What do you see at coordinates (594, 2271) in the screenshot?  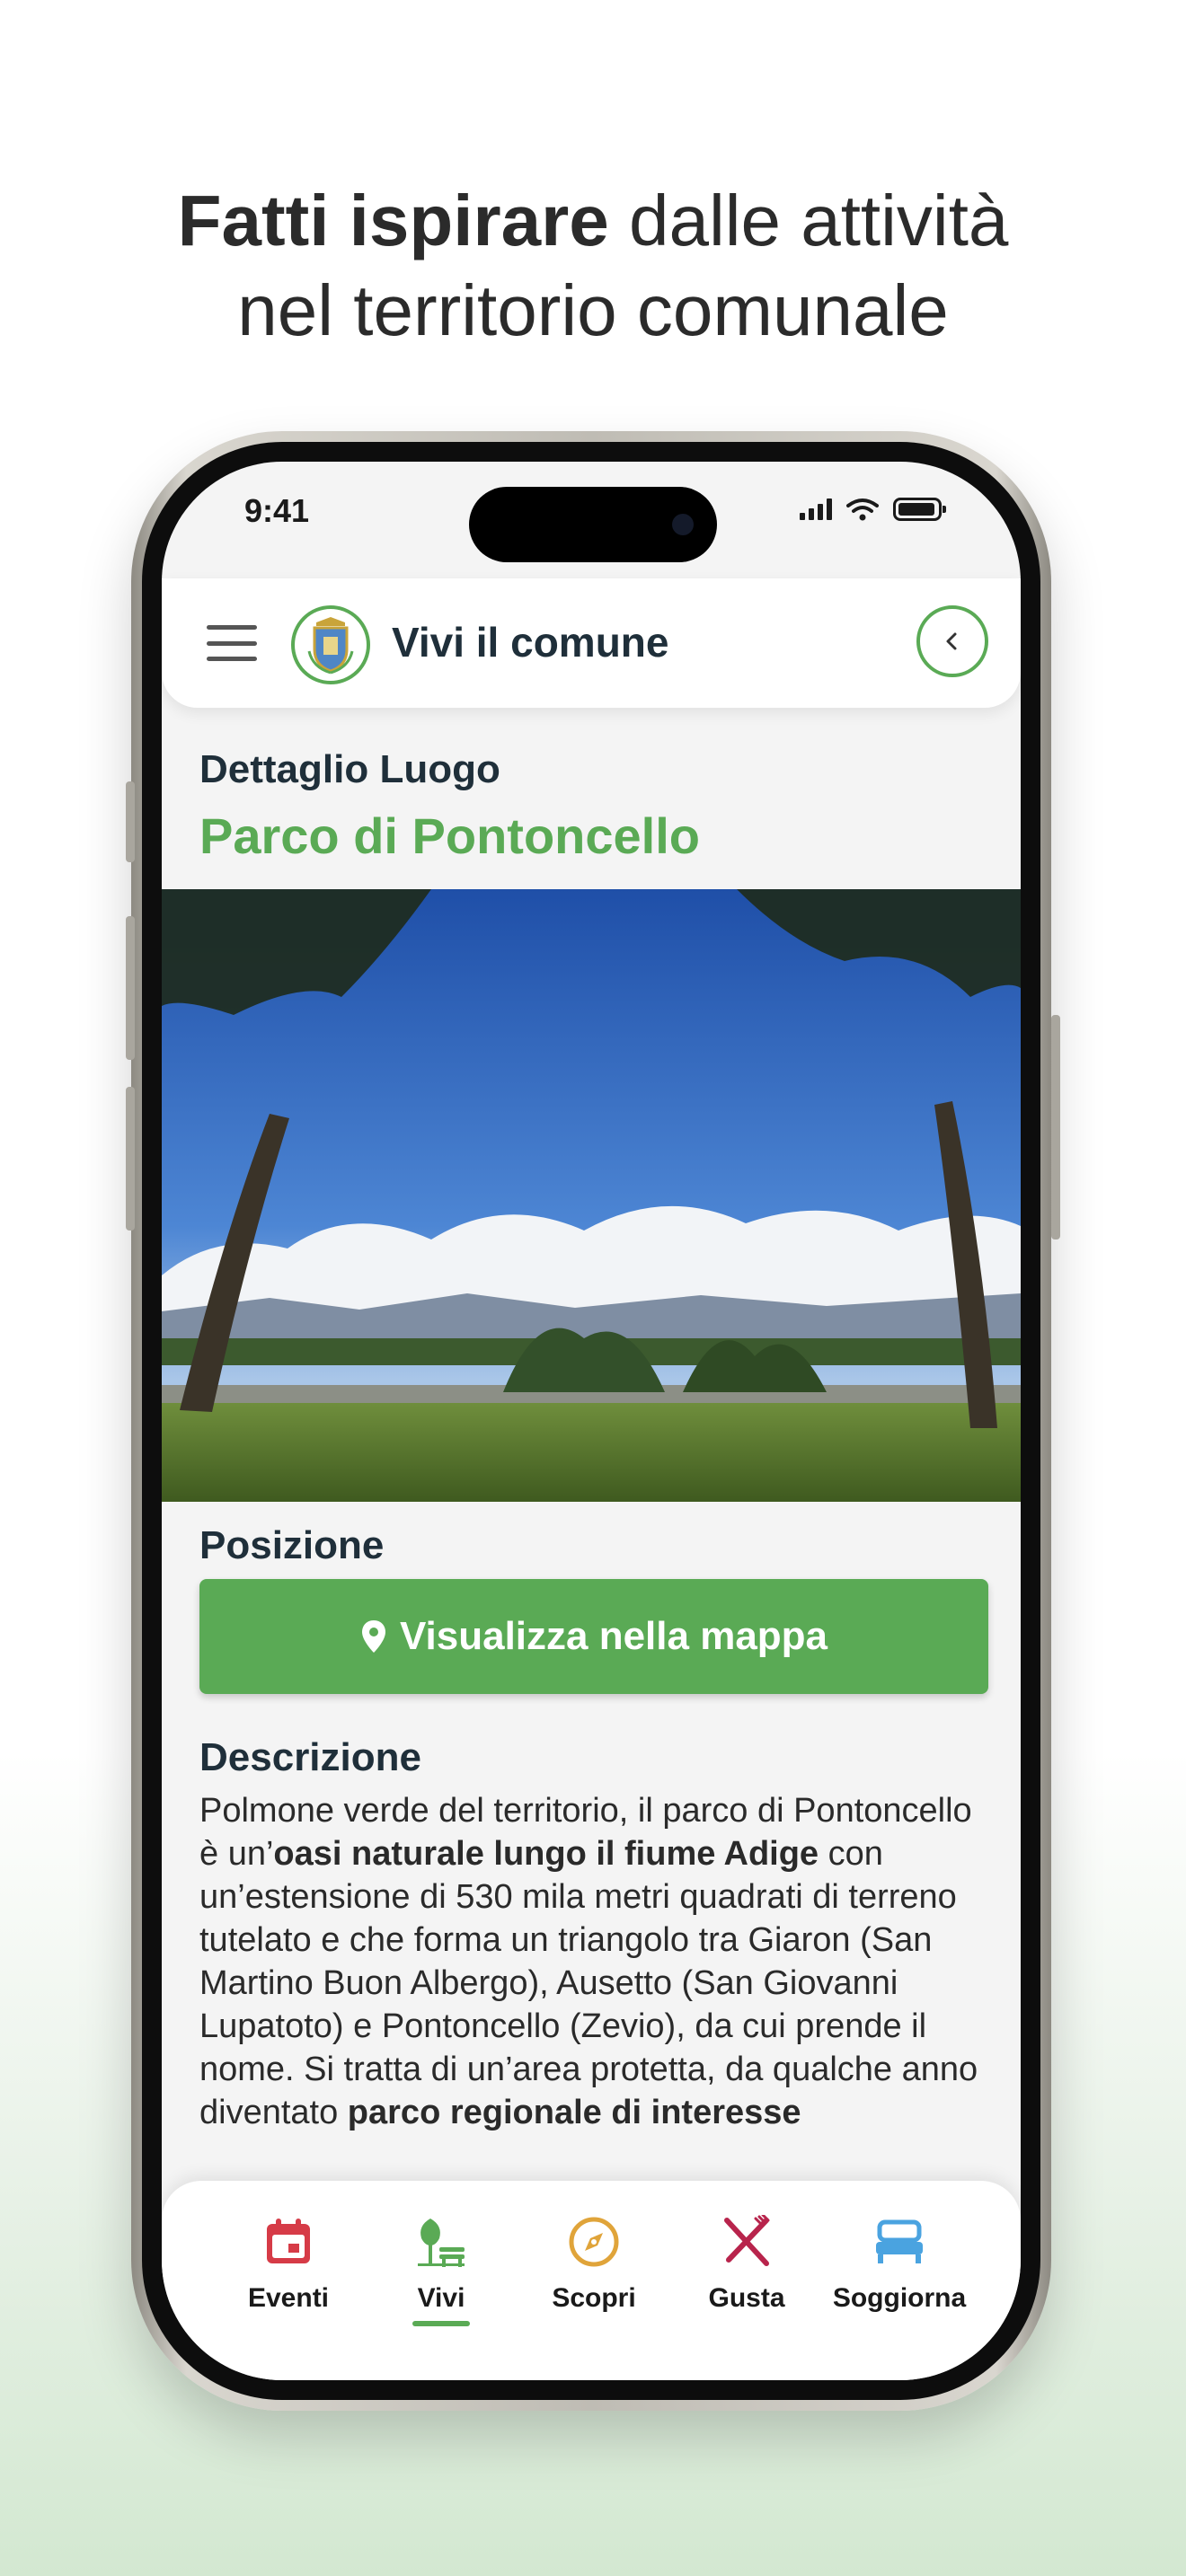 I see `tab-scopri: Scopri` at bounding box center [594, 2271].